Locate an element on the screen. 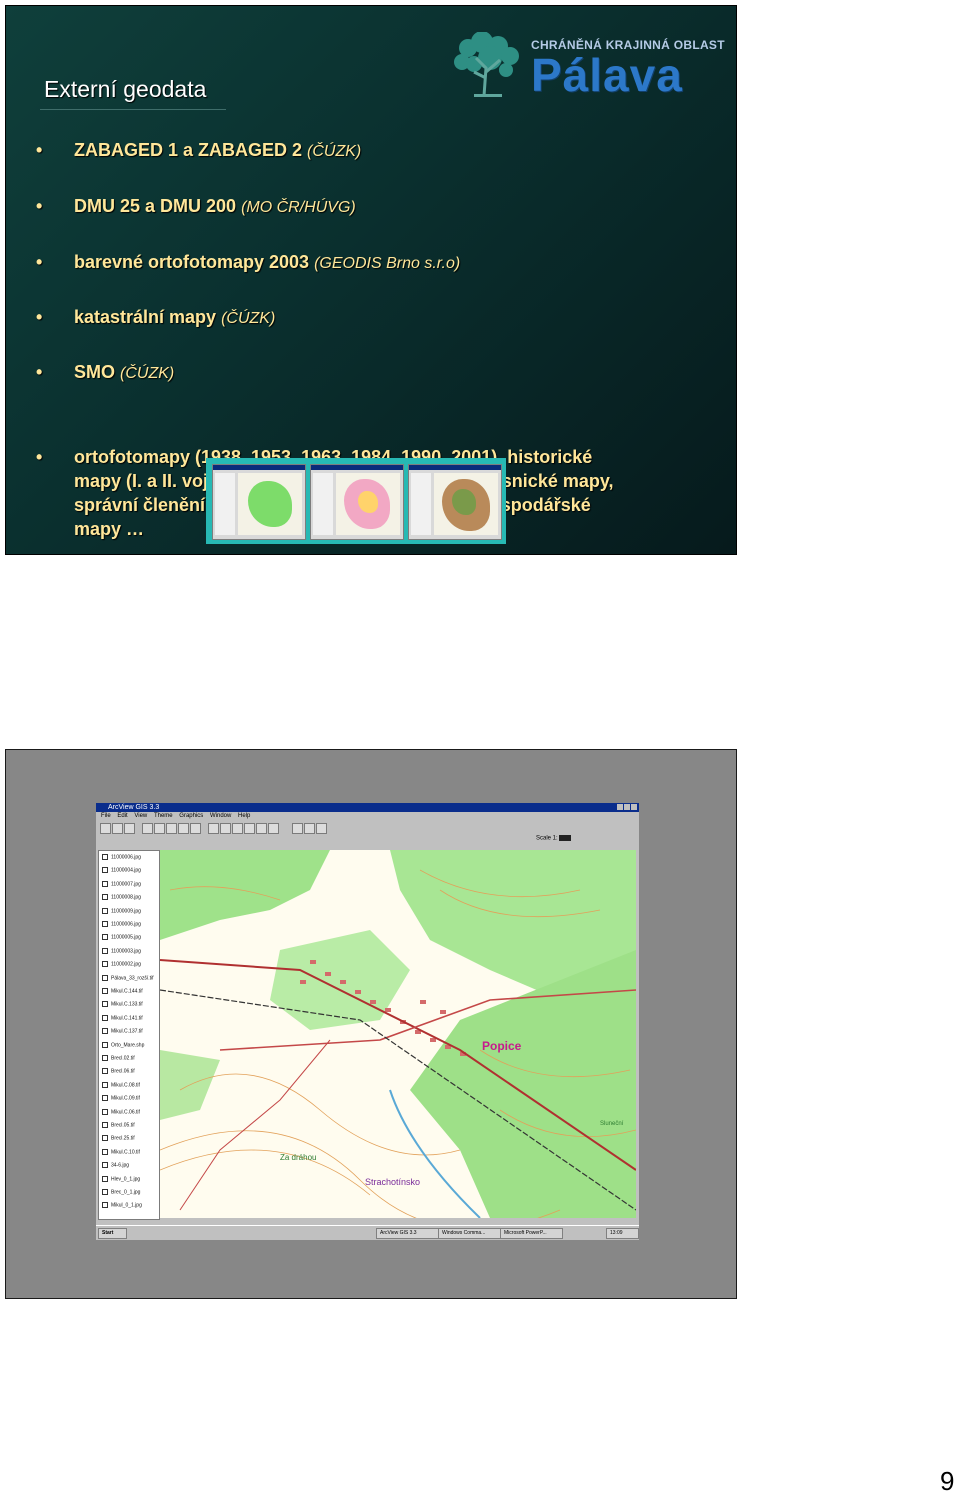 This screenshot has height=1498, width=960. layer-label: Mikul.C.10.tif is located at coordinates (125, 1152).